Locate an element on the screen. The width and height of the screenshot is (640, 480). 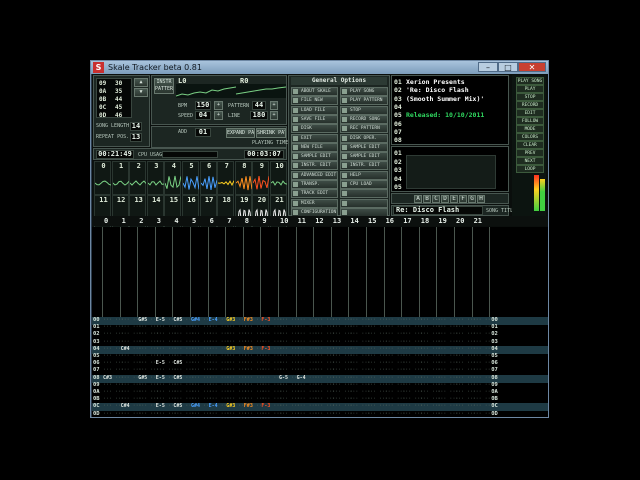
channel-number: 20 is located at coordinates (464, 221).